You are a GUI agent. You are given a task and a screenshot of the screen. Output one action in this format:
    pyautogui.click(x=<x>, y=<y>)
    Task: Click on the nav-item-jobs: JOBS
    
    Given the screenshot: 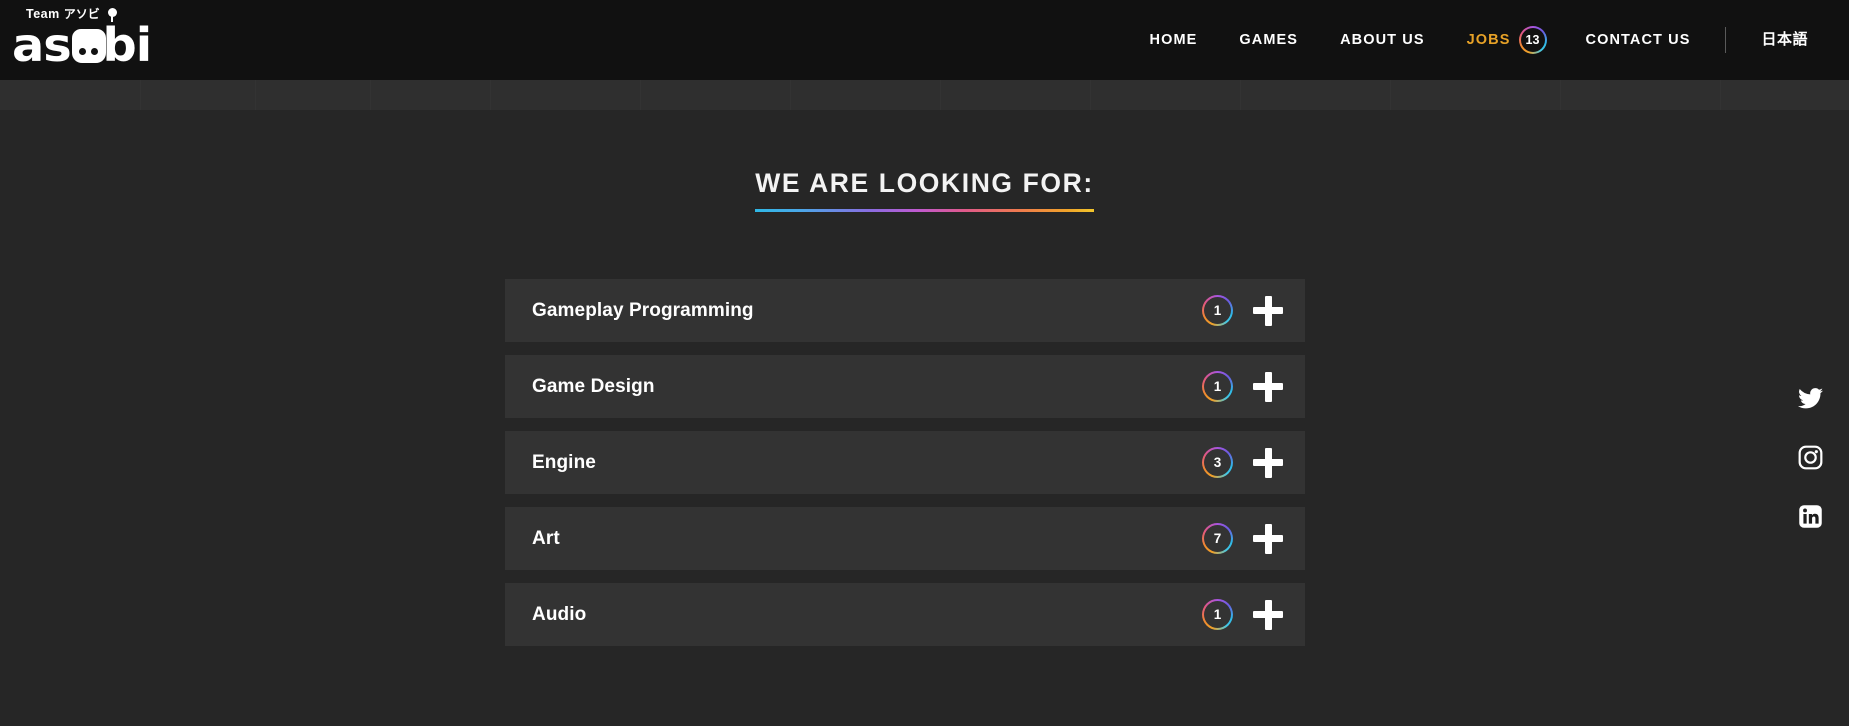 What is the action you would take?
    pyautogui.click(x=1482, y=40)
    